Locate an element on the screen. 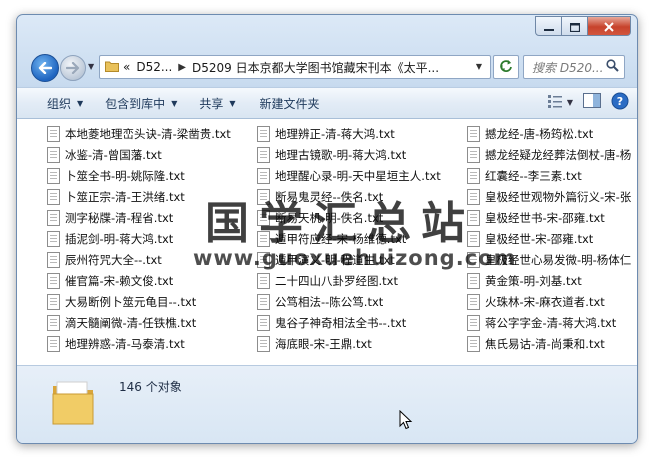  forward-button is located at coordinates (73, 68).